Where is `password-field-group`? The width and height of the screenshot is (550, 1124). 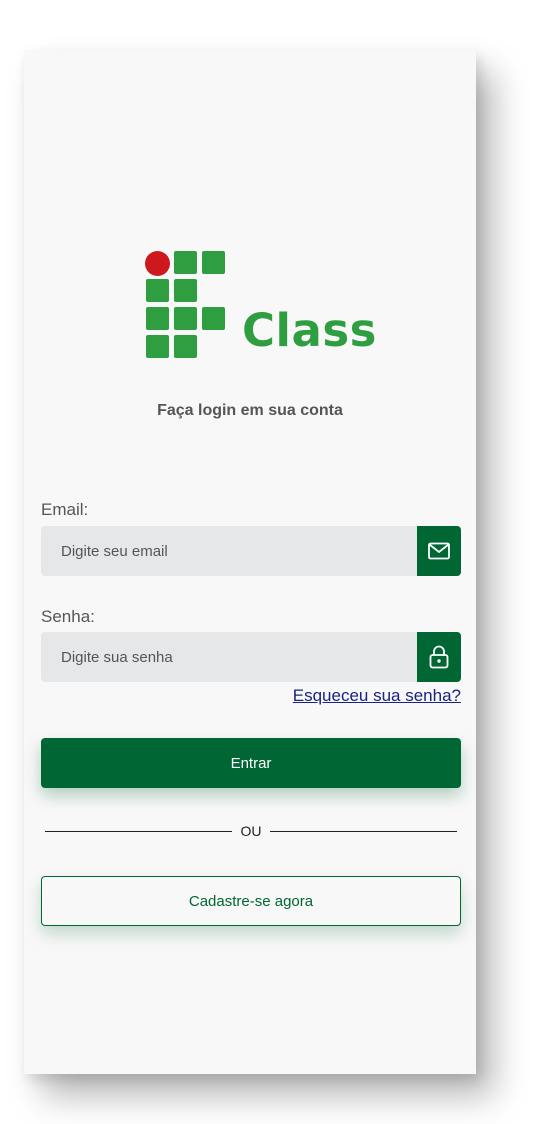 password-field-group is located at coordinates (251, 657).